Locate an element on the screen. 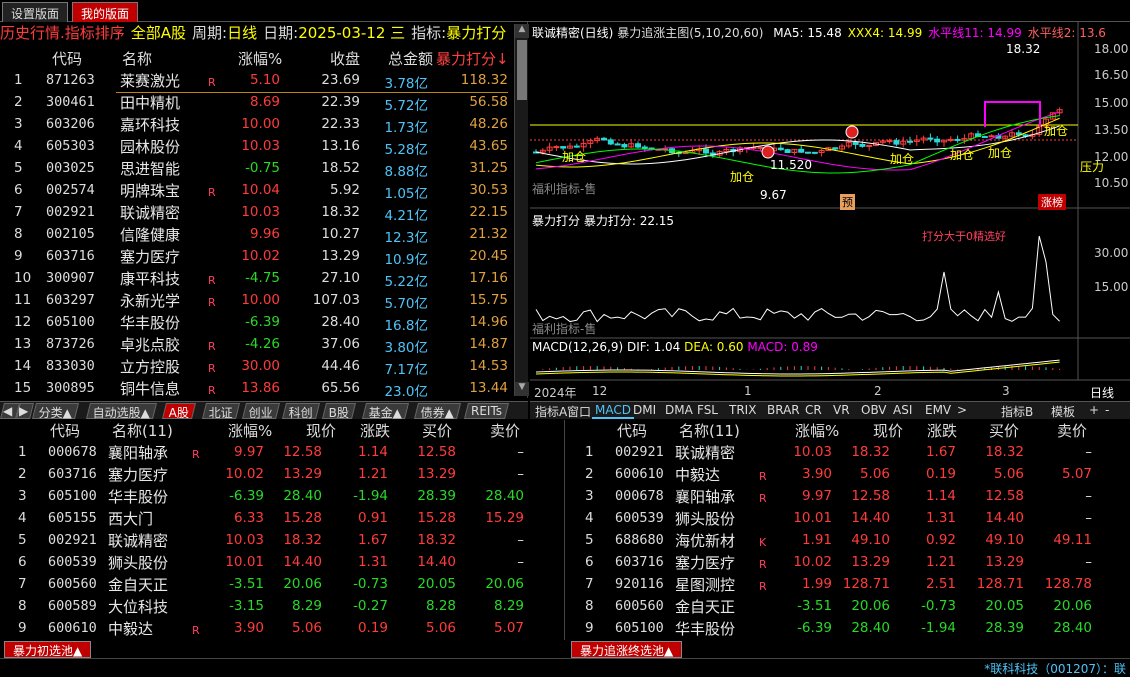 The image size is (1130, 677). period-value: 日线 is located at coordinates (242, 33).